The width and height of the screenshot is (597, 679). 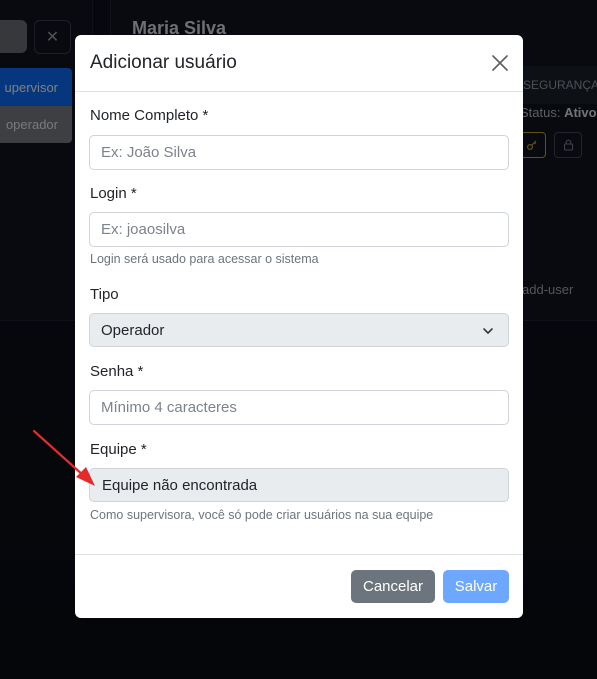 I want to click on name-input, so click(x=299, y=152).